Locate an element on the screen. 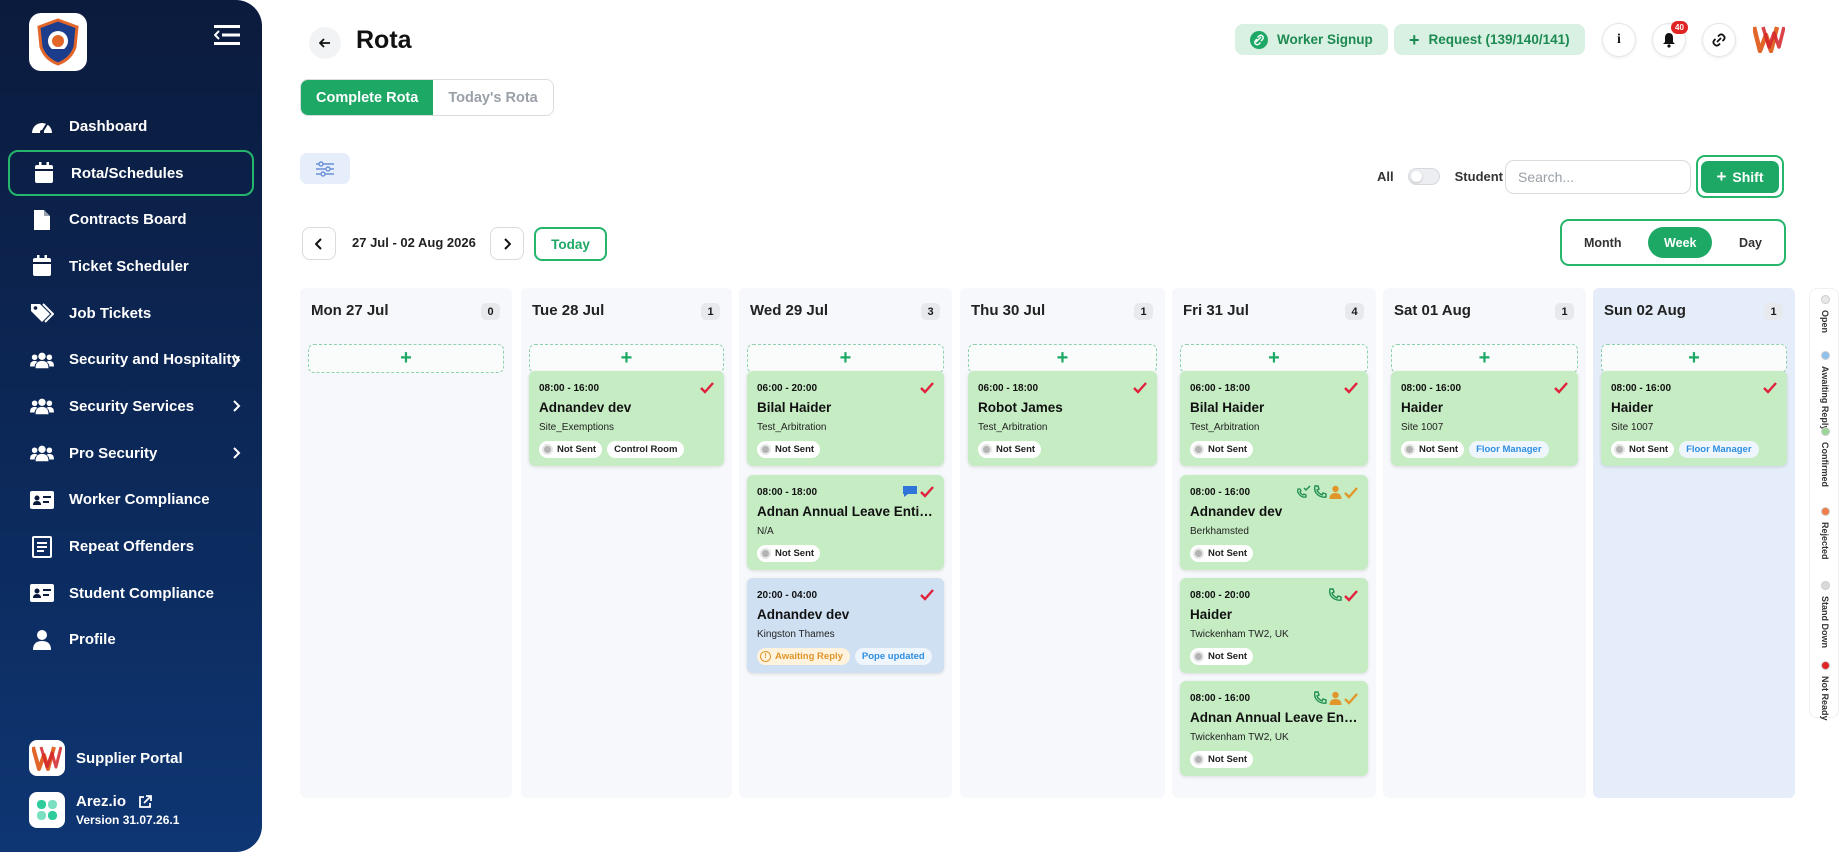  next-week-button is located at coordinates (507, 243).